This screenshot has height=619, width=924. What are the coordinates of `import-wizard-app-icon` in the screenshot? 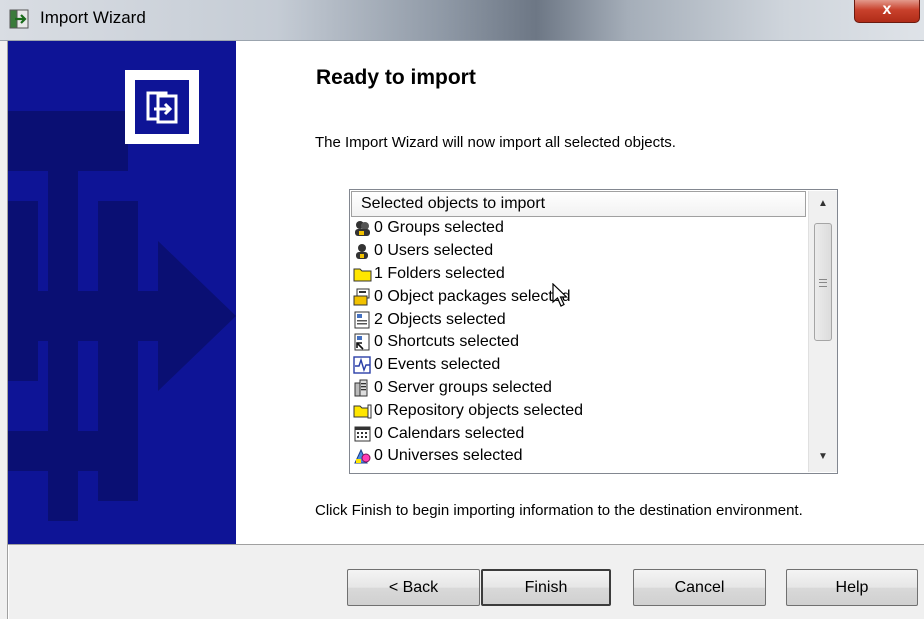 It's located at (19, 19).